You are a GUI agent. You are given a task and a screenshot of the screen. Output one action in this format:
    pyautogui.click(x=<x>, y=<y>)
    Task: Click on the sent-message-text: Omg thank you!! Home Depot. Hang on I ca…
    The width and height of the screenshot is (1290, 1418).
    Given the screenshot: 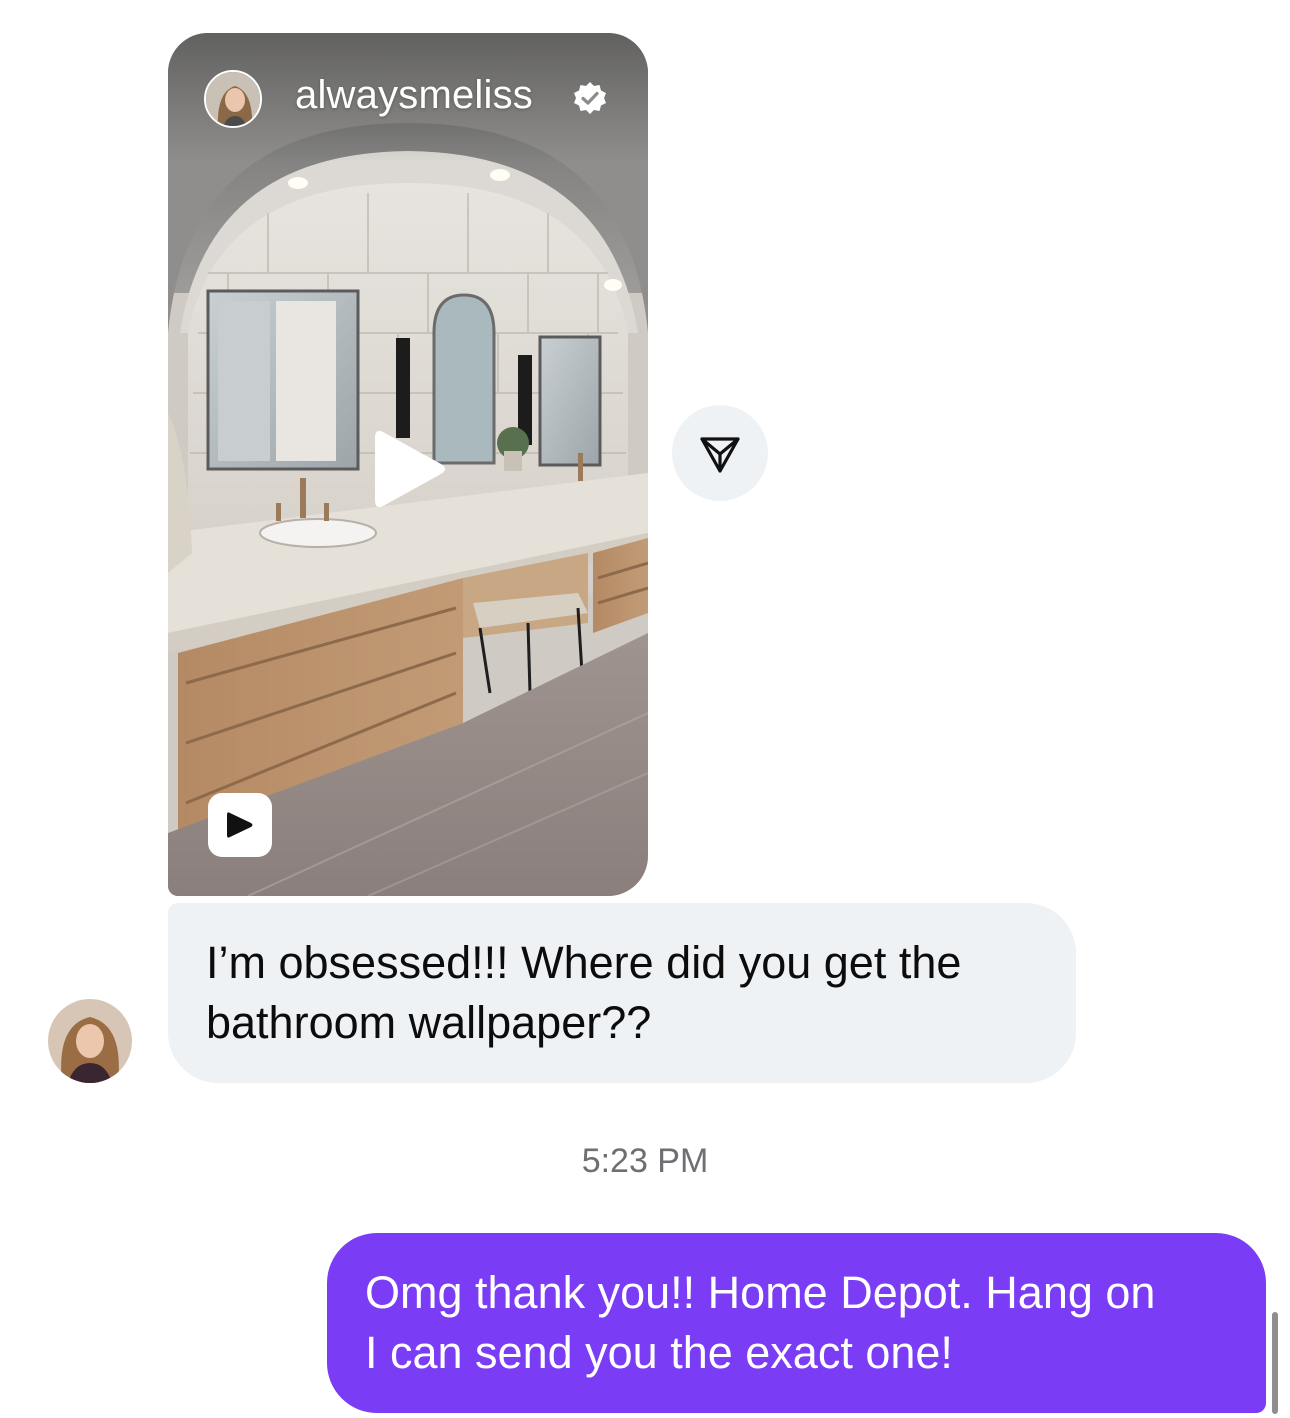 What is the action you would take?
    pyautogui.click(x=760, y=1322)
    